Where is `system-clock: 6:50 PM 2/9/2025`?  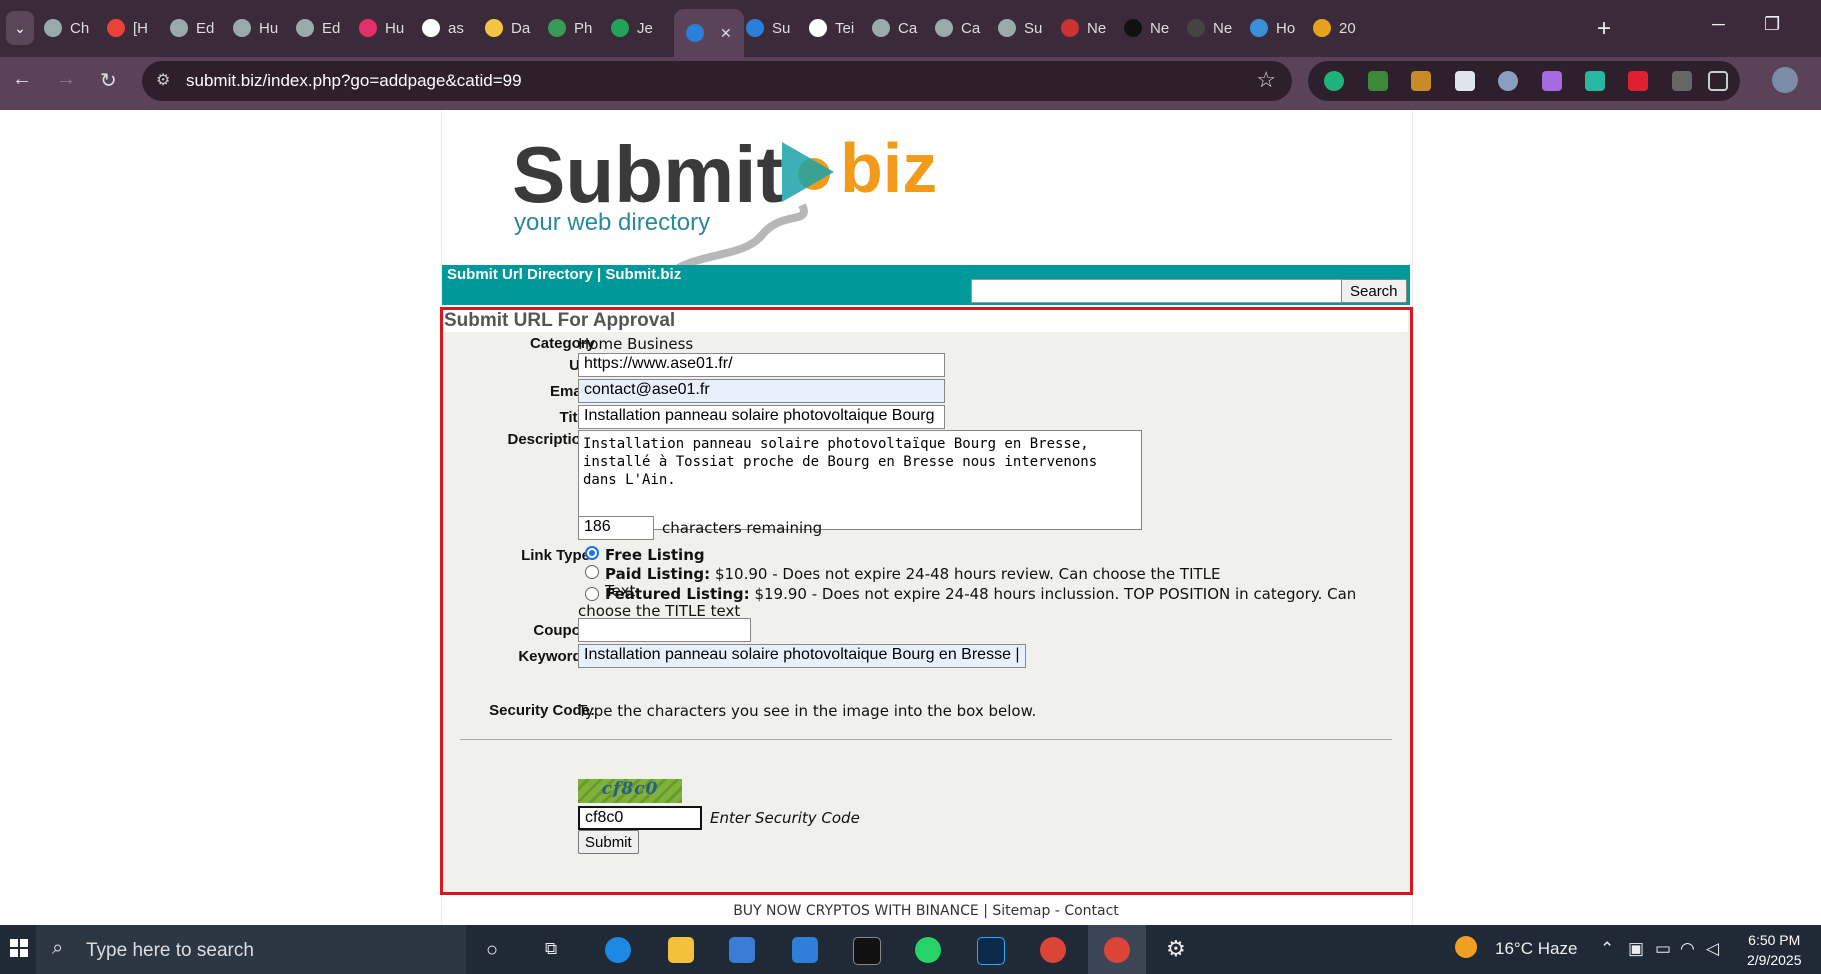
system-clock: 6:50 PM 2/9/2025 is located at coordinates (1774, 950).